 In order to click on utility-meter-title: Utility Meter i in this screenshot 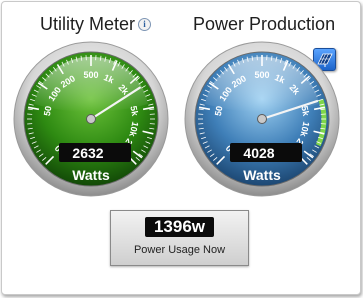, I will do `click(96, 24)`.